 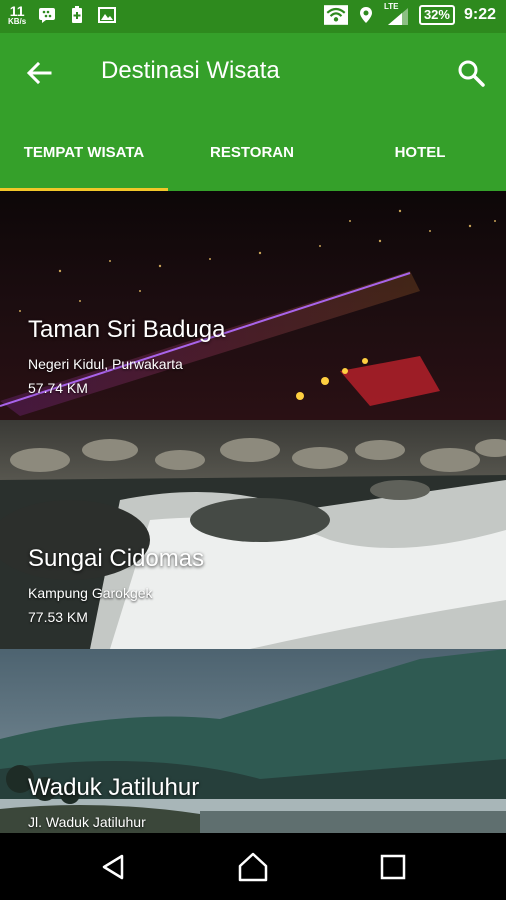 What do you see at coordinates (436, 15) in the screenshot?
I see `battery-level: 32%` at bounding box center [436, 15].